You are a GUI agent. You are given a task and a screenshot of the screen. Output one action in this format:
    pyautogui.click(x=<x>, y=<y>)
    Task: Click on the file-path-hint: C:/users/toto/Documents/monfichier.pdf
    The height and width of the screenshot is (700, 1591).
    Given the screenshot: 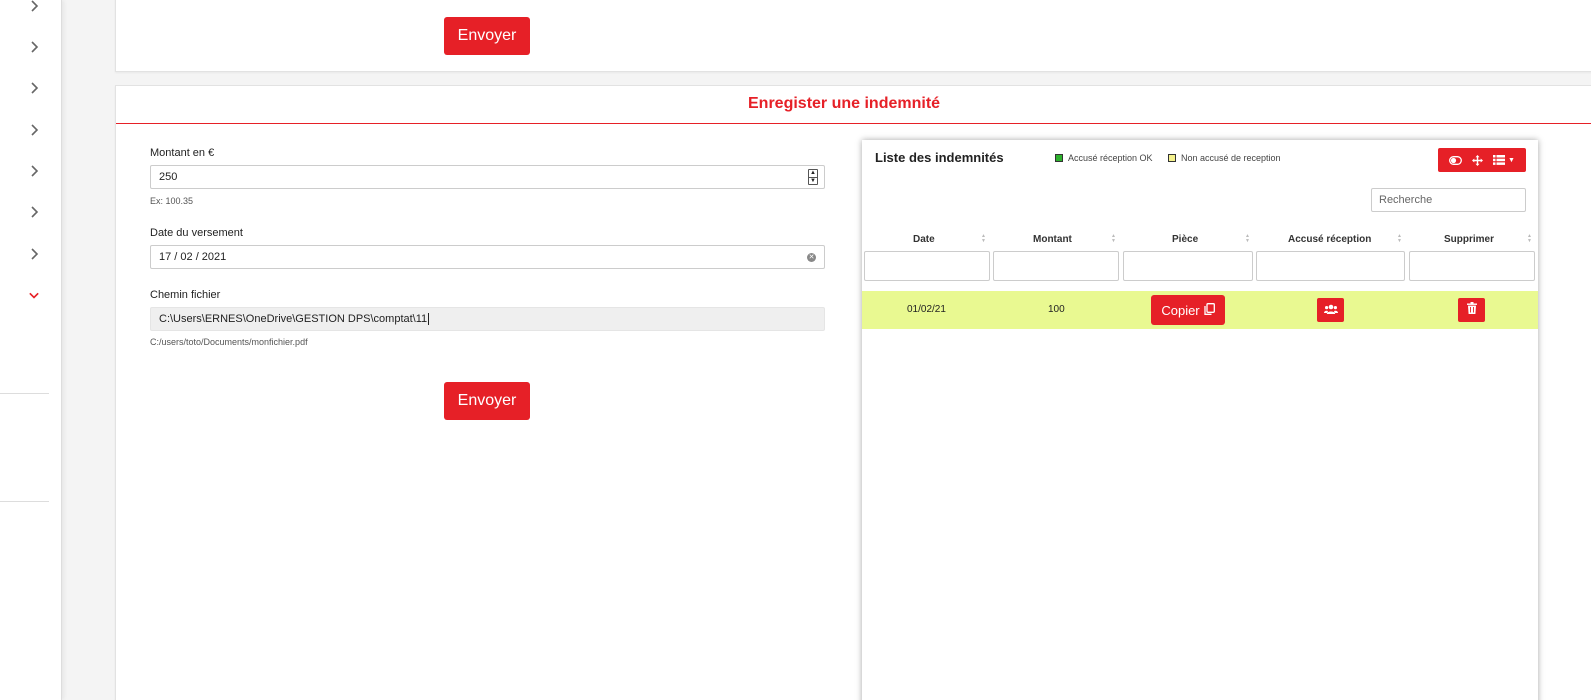 What is the action you would take?
    pyautogui.click(x=229, y=342)
    